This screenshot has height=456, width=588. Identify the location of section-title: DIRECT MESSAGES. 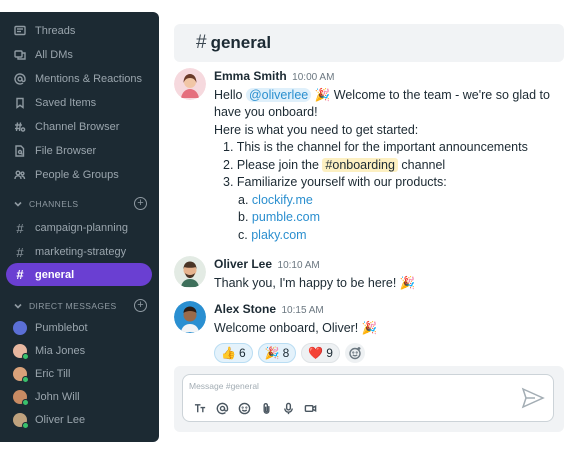
(73, 306).